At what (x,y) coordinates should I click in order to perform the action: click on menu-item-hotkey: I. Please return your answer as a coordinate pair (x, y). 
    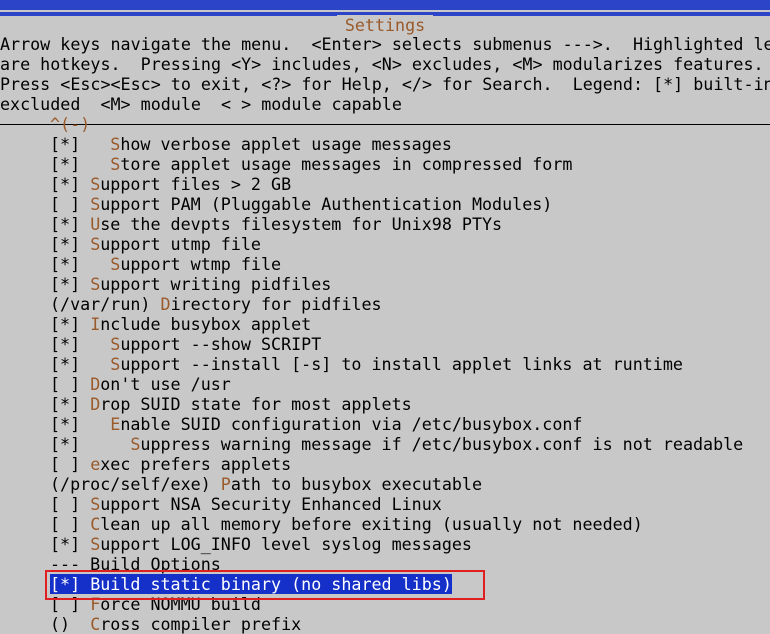
    Looking at the image, I should click on (95, 324).